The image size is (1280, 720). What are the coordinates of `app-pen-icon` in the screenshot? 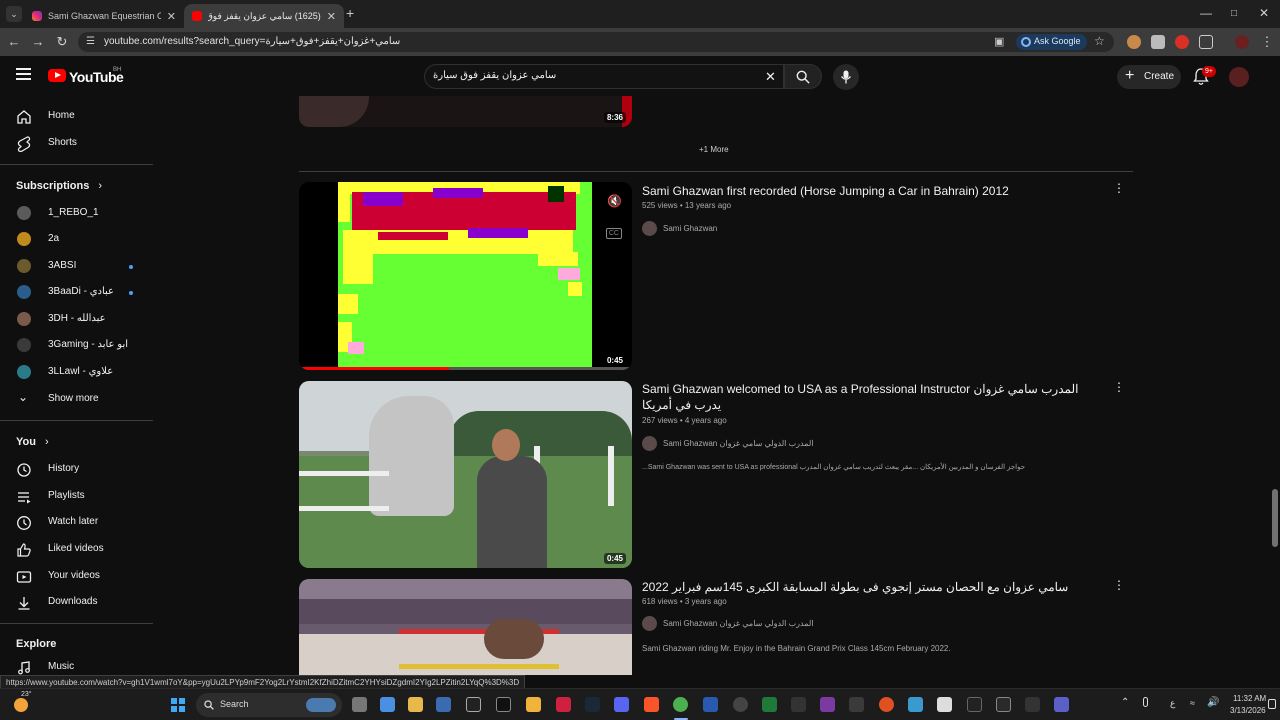 It's located at (798, 704).